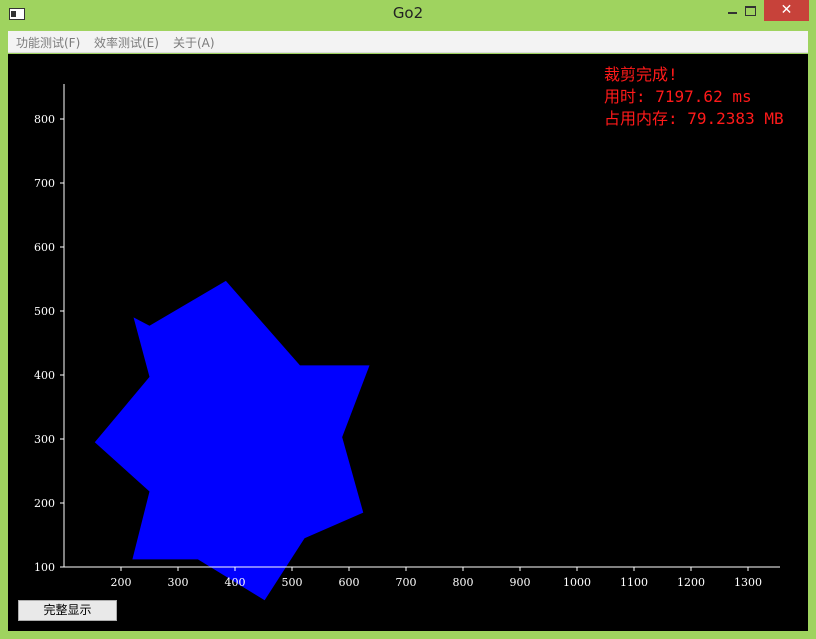  Describe the element at coordinates (44, 311) in the screenshot. I see `y-tick-label: 500` at that location.